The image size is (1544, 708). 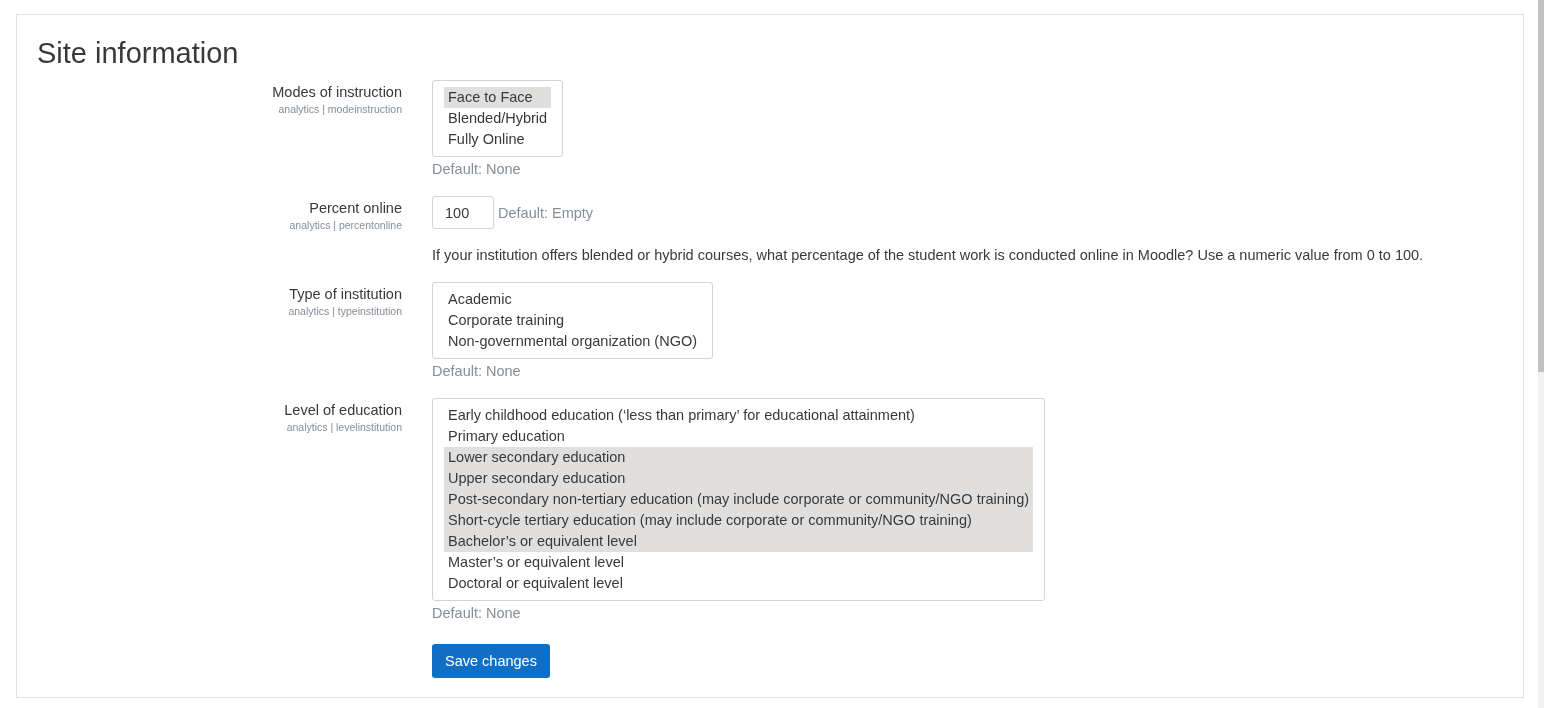 I want to click on list-option: Bachelor’s or equivalent level, so click(x=739, y=541).